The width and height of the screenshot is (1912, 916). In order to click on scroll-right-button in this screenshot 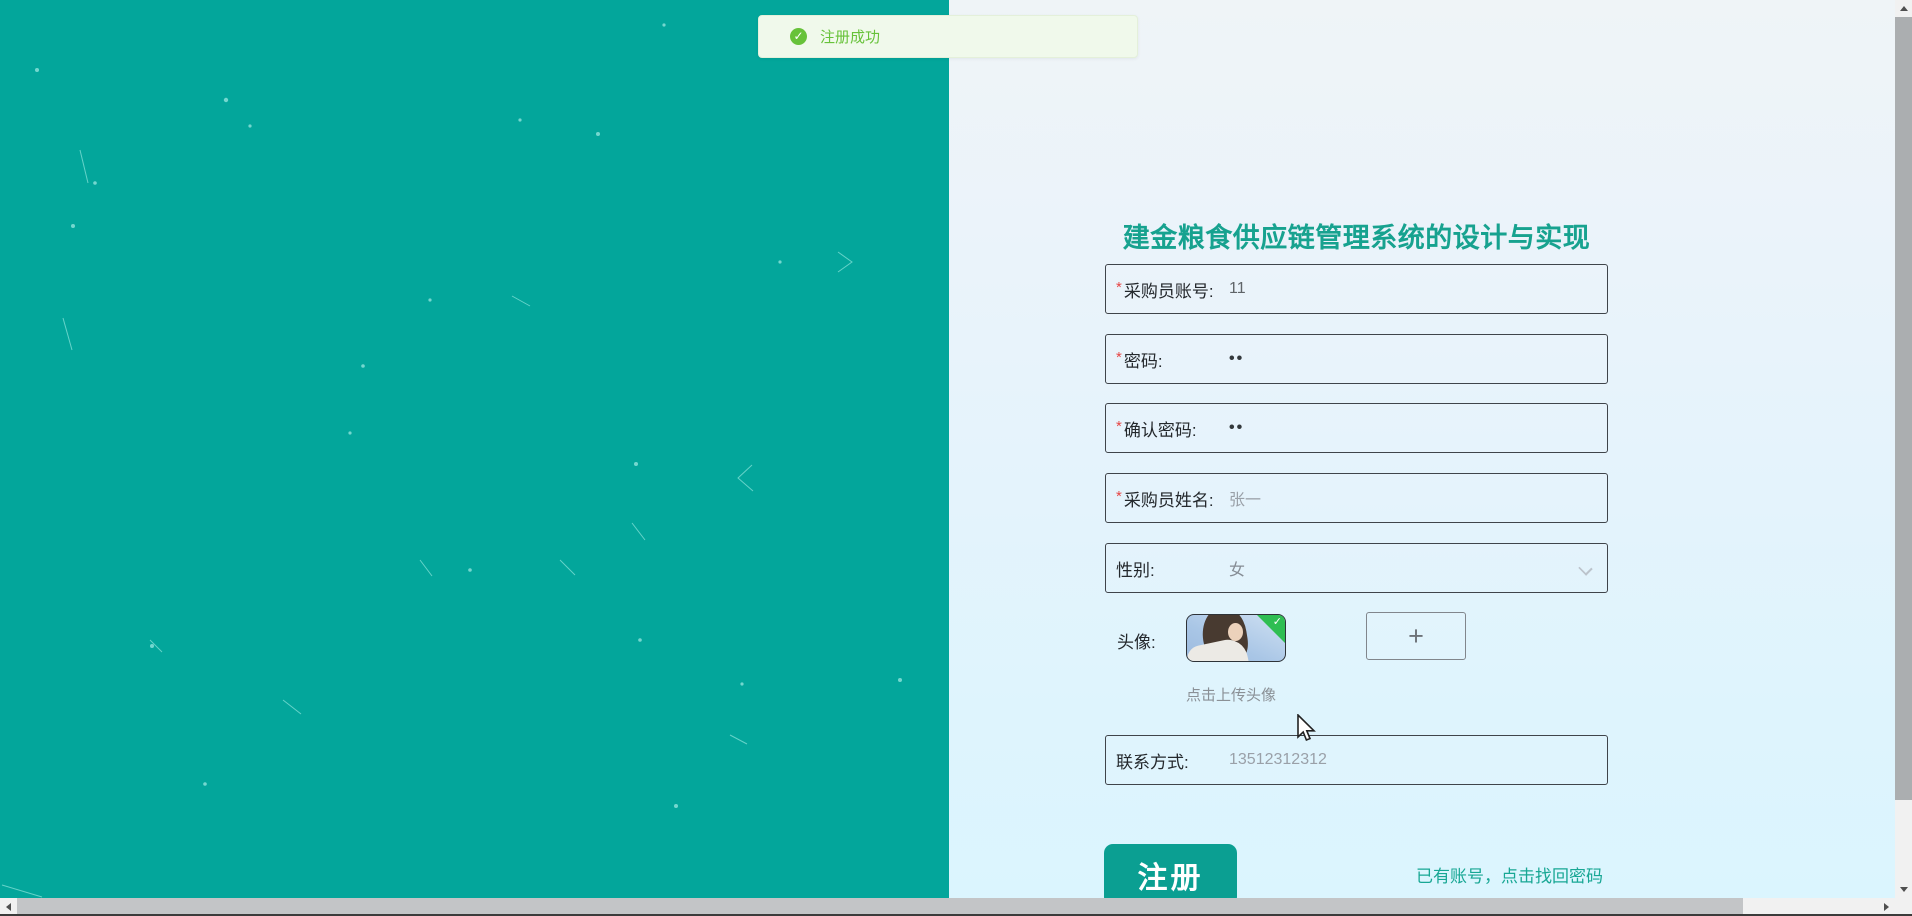, I will do `click(1886, 906)`.